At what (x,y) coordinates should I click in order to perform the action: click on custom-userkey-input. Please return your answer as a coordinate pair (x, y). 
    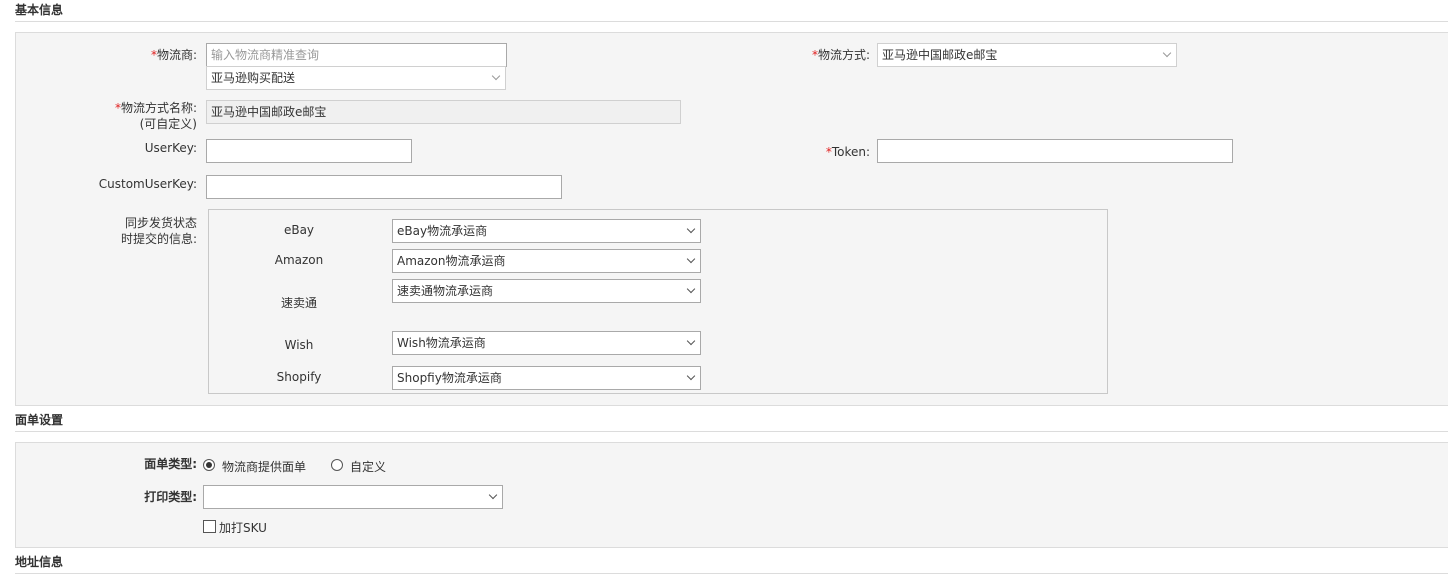
    Looking at the image, I should click on (384, 187).